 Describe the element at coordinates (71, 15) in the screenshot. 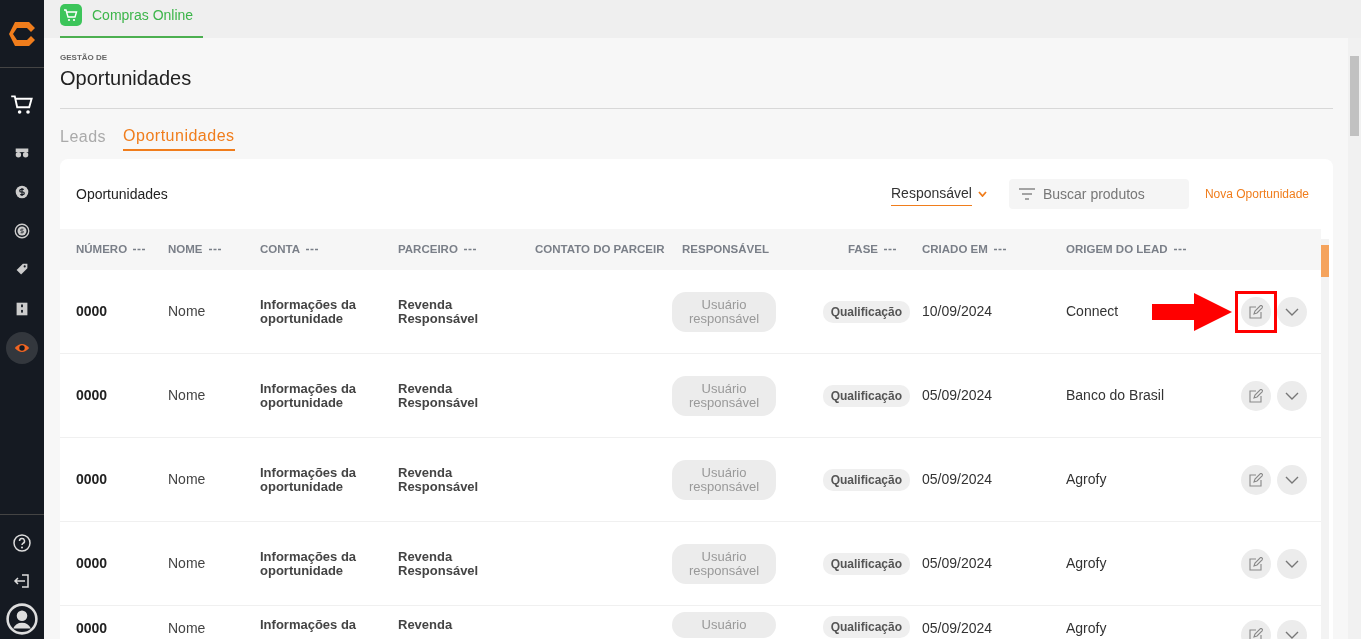

I see `cart-icon` at that location.